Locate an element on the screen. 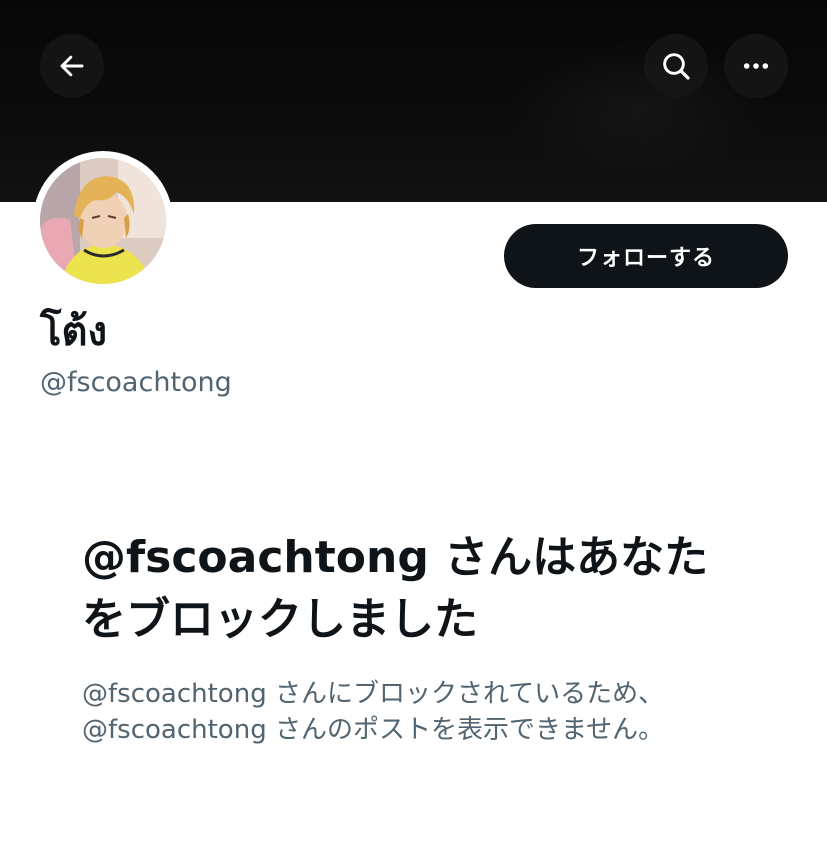  avatar-frame is located at coordinates (103, 221).